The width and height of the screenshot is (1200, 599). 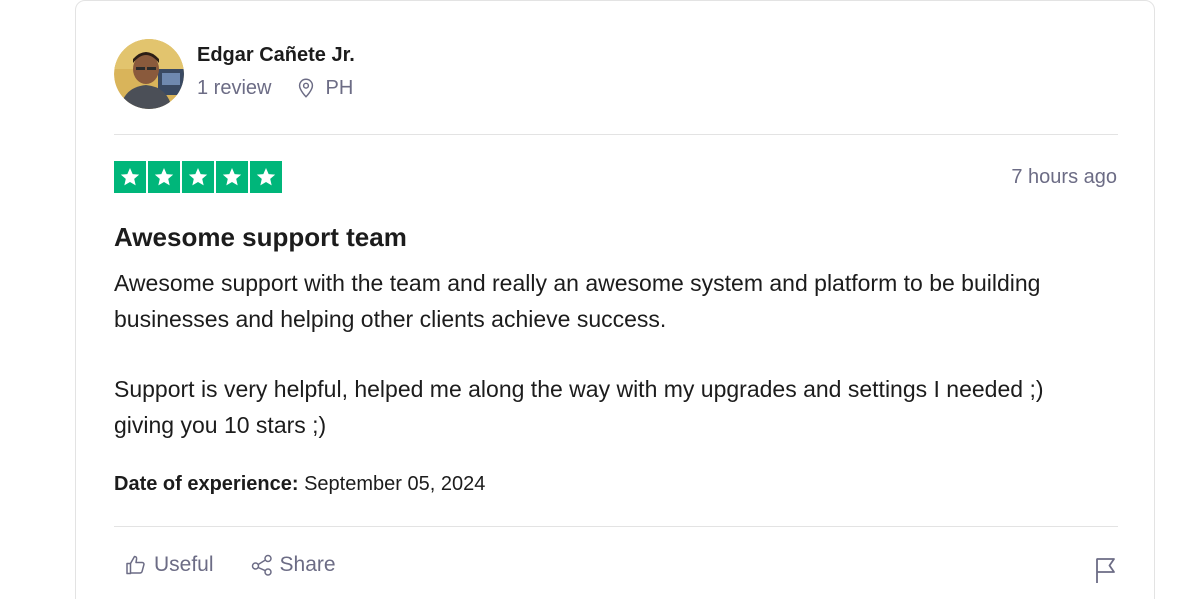 I want to click on divider-bottom, so click(x=616, y=526).